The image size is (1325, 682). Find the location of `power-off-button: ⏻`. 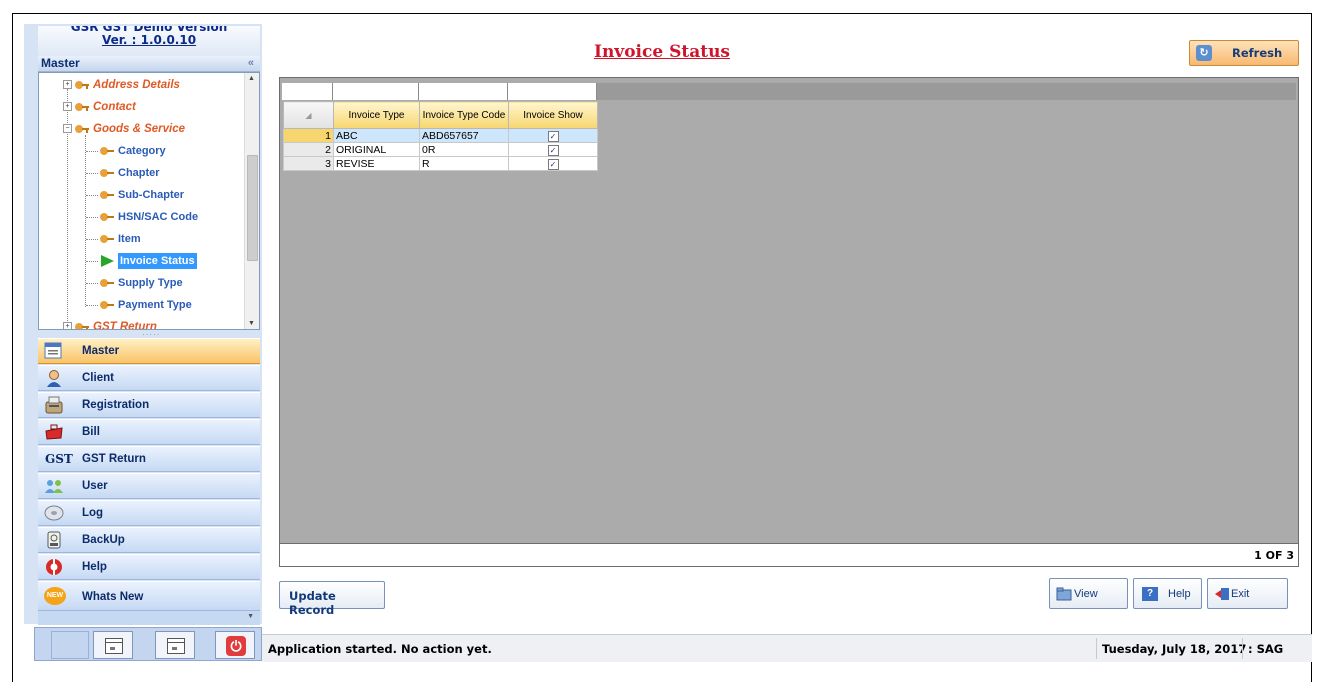

power-off-button: ⏻ is located at coordinates (235, 645).